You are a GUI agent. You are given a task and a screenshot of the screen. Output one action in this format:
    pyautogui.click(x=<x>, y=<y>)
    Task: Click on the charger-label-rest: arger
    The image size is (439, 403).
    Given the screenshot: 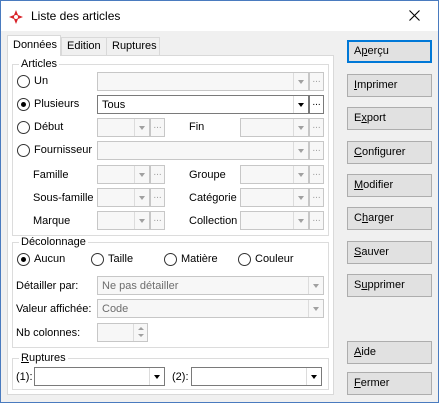 What is the action you would take?
    pyautogui.click(x=381, y=218)
    